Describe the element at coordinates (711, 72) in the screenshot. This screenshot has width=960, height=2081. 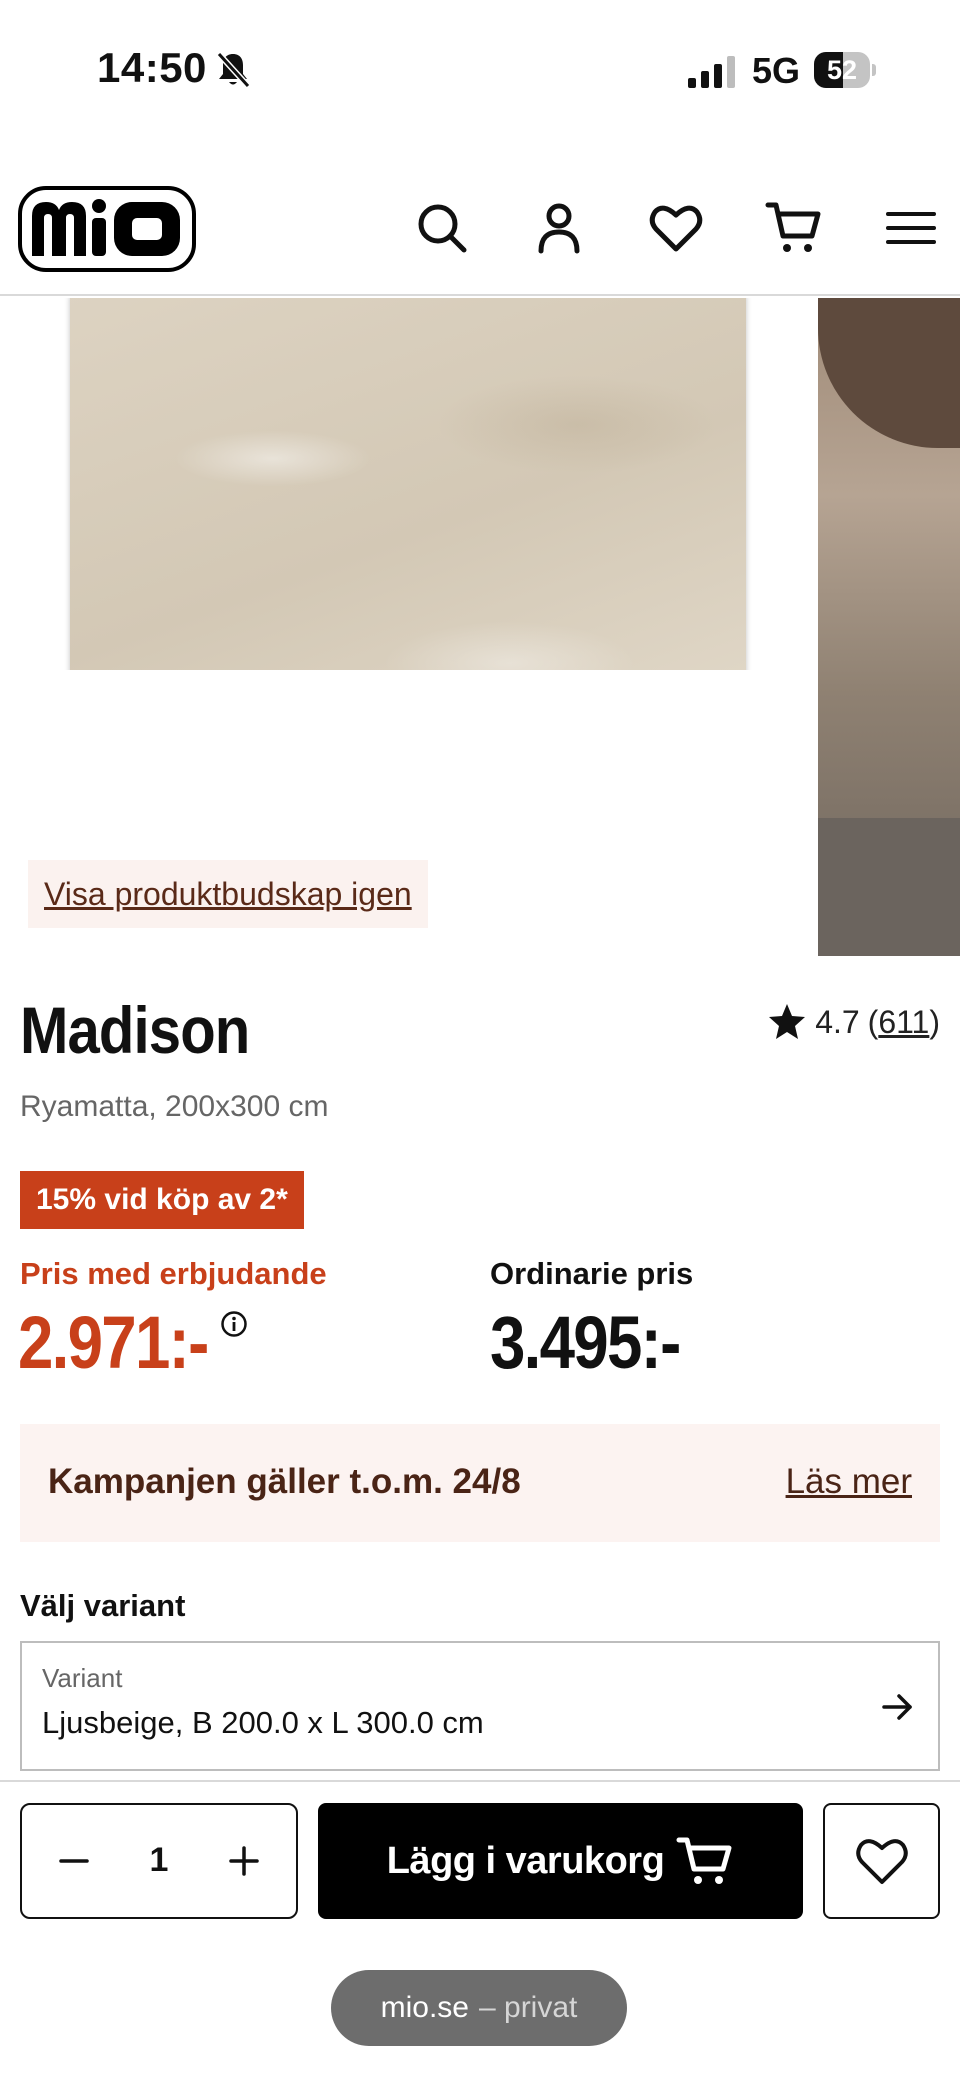
I see `cellular-signal-icon` at that location.